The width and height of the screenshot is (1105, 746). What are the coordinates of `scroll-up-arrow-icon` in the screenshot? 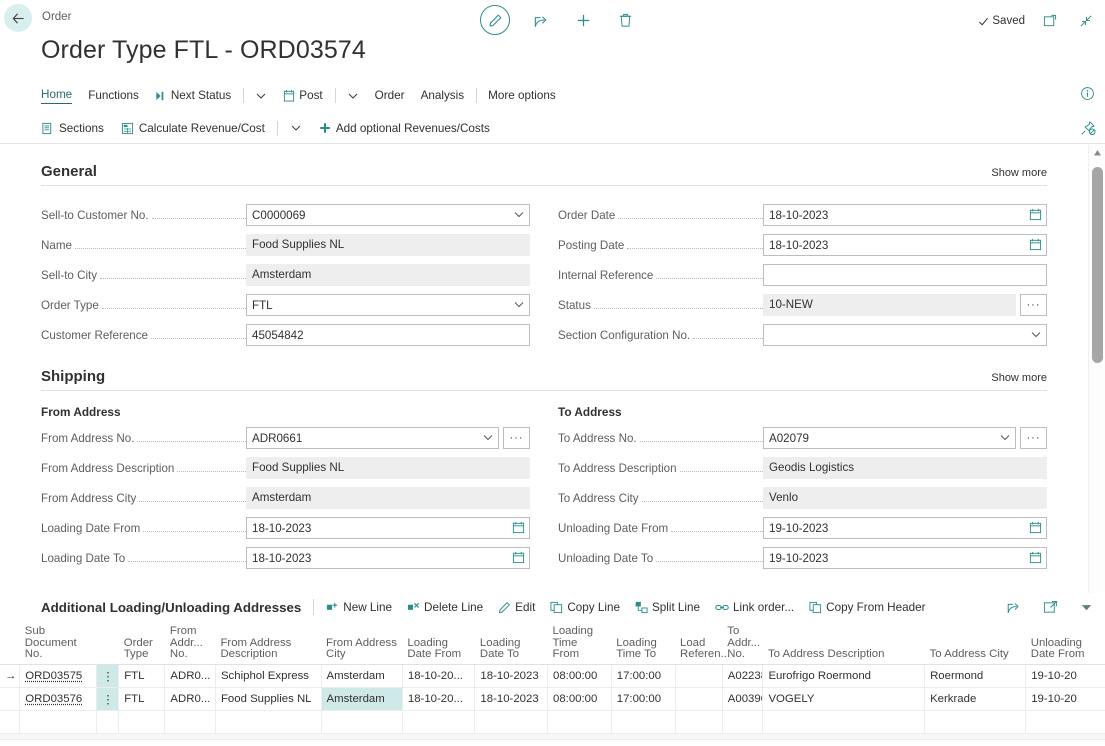 It's located at (1097, 153).